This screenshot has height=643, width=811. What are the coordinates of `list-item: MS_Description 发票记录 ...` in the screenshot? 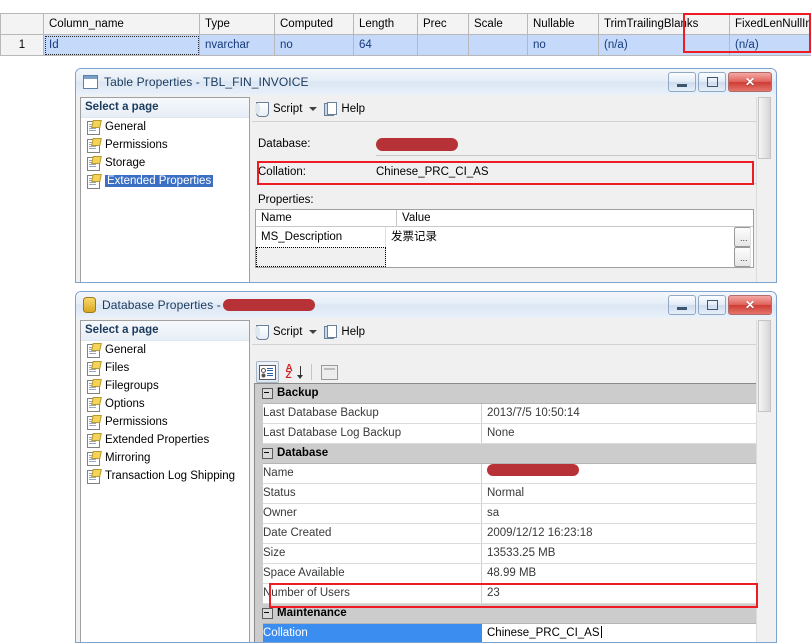 It's located at (504, 237).